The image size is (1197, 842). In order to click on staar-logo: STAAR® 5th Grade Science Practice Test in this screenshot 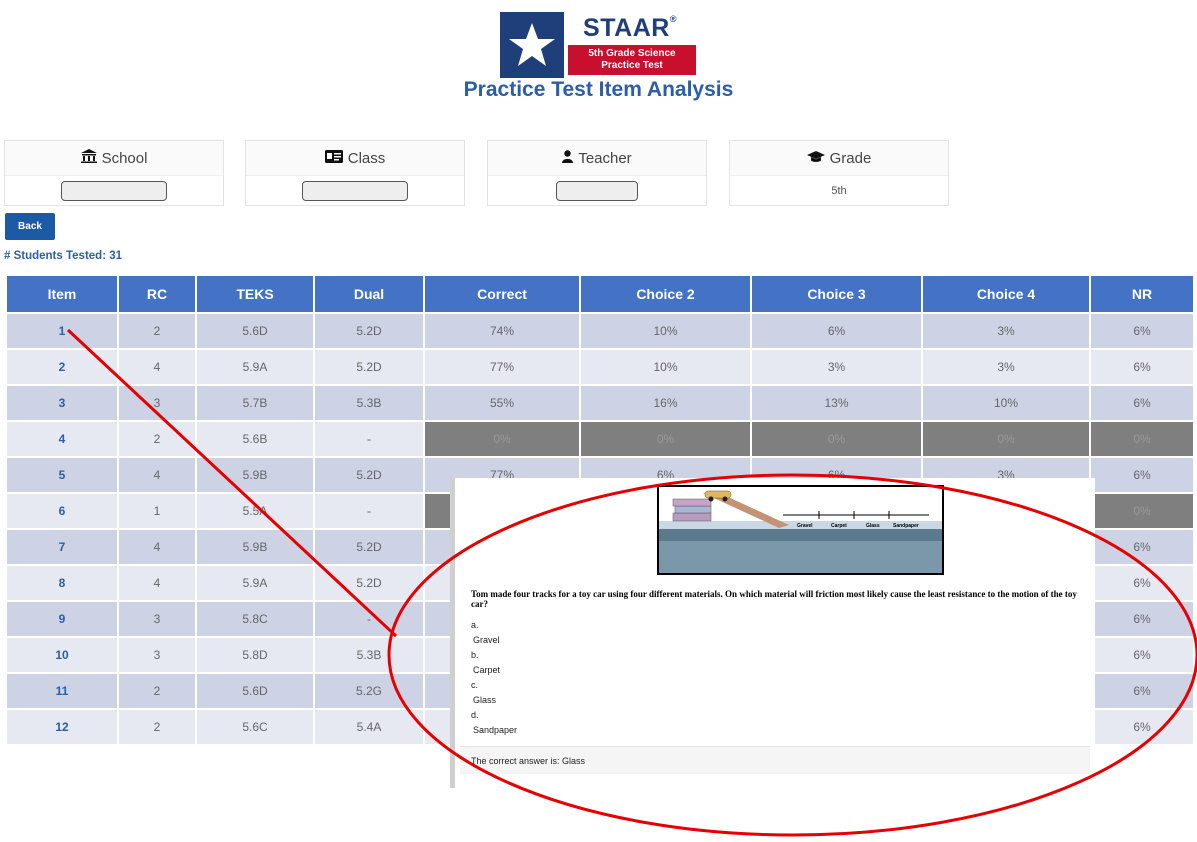, I will do `click(598, 45)`.